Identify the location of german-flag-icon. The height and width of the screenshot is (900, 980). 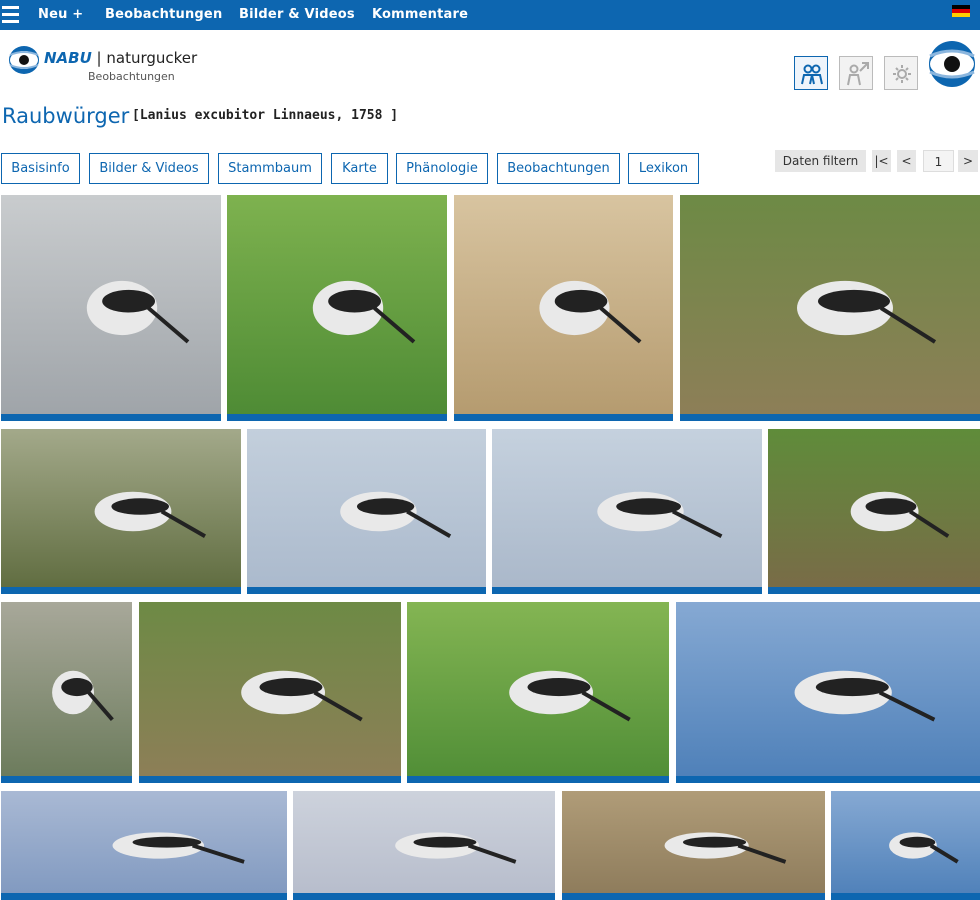
(961, 11).